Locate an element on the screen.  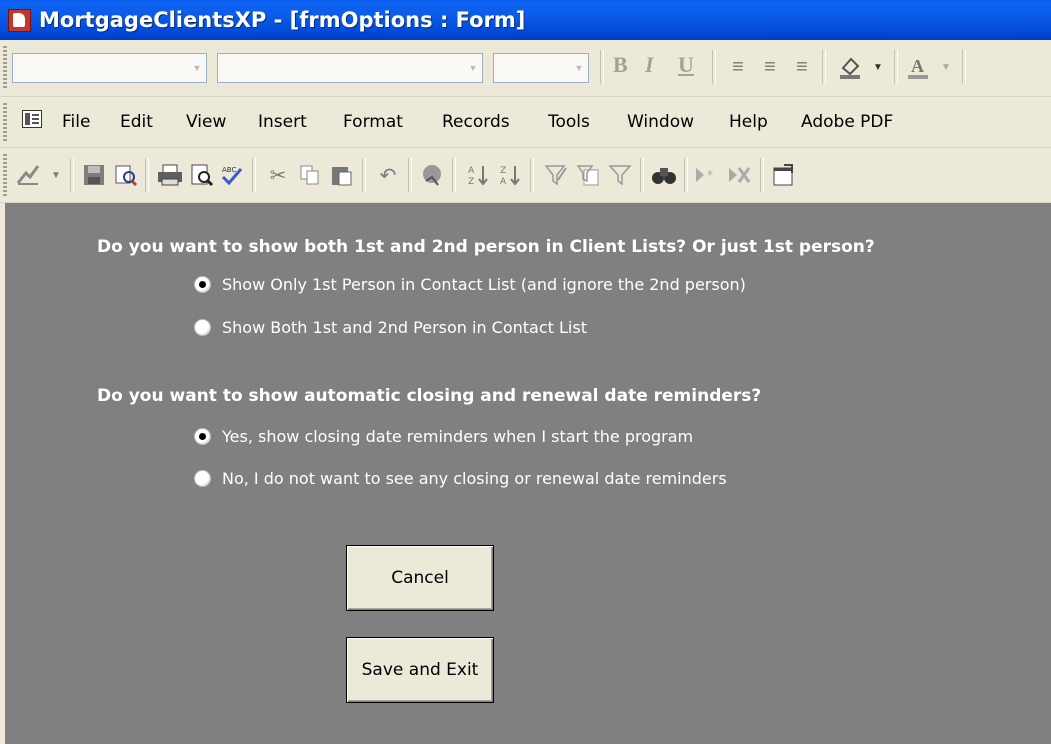
undo-icon: ↶ is located at coordinates (388, 175).